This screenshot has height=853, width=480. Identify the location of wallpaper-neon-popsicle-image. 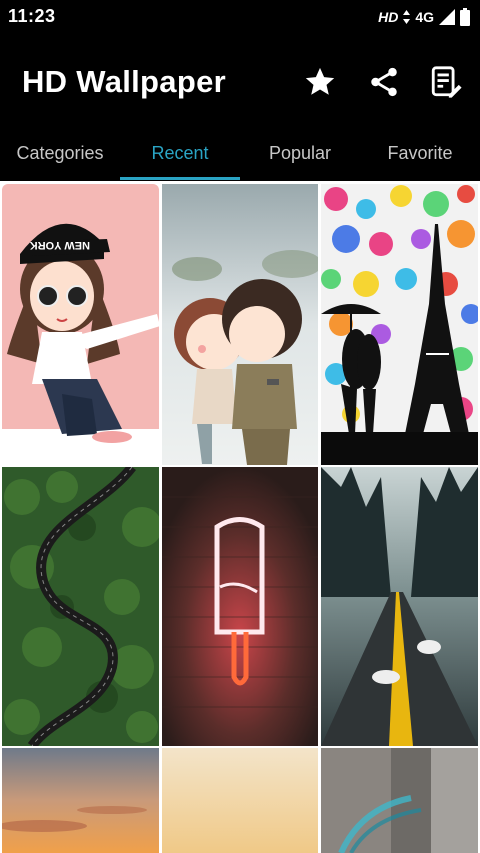
(240, 606).